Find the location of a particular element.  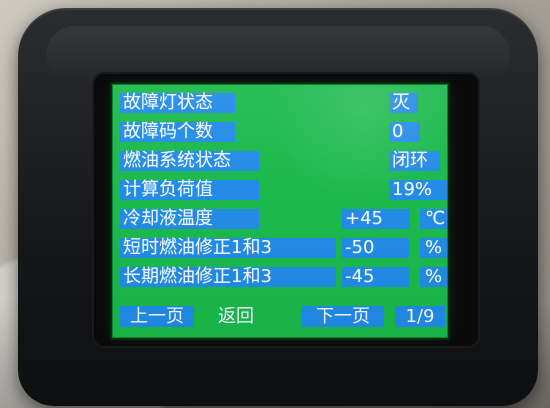

next-page-button: 下一页 is located at coordinates (343, 316).